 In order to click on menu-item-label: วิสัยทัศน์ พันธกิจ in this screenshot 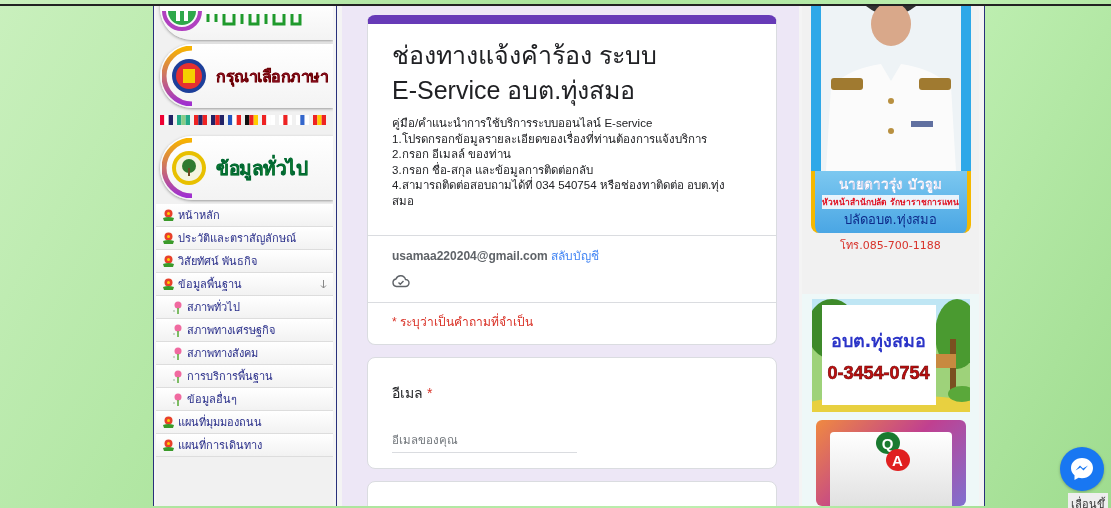, I will do `click(218, 262)`.